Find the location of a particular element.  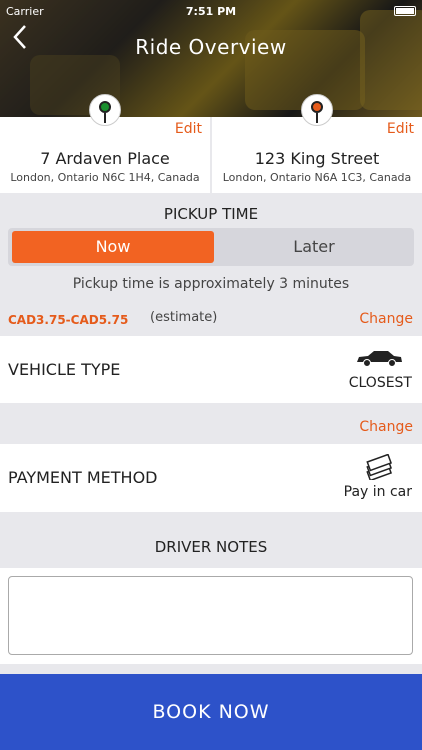

status-bar: Carrier 7:51 PM is located at coordinates (211, 11).